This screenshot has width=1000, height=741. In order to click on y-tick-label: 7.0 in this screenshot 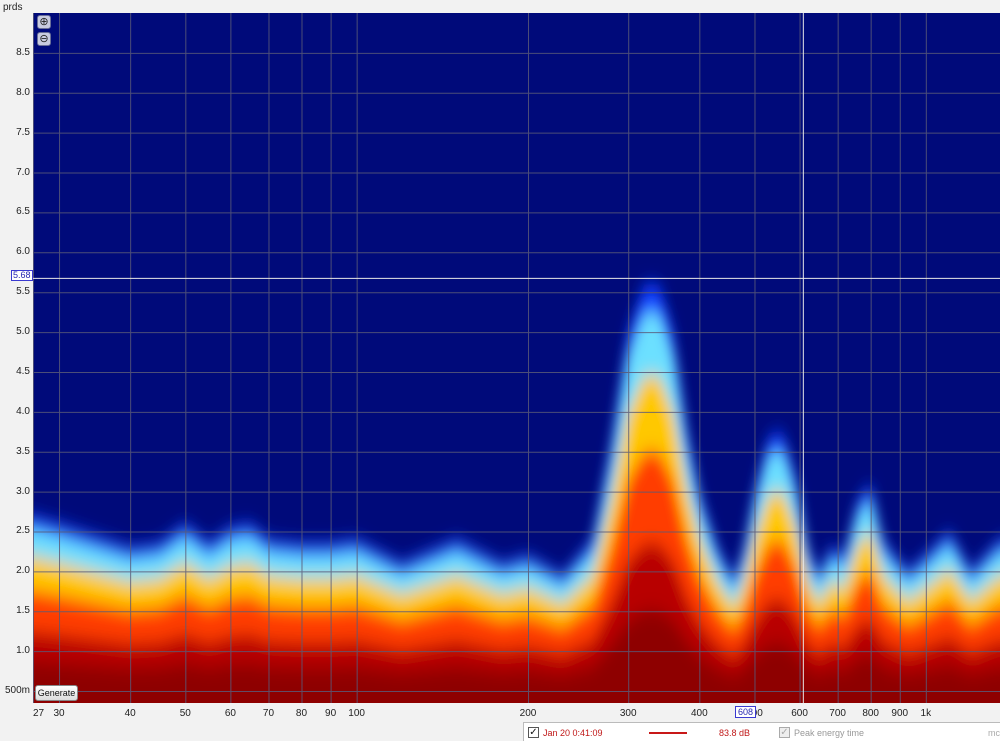, I will do `click(23, 172)`.